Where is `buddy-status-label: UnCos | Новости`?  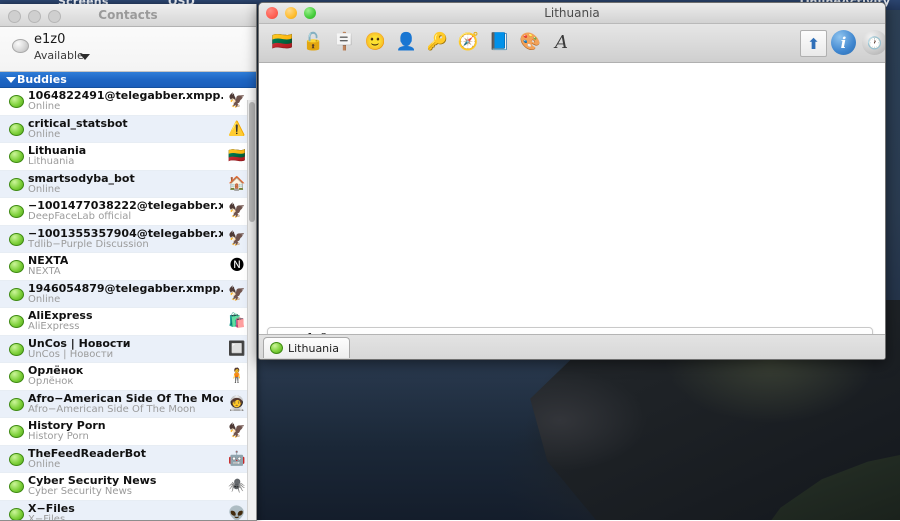
buddy-status-label: UnCos | Новости is located at coordinates (70, 354).